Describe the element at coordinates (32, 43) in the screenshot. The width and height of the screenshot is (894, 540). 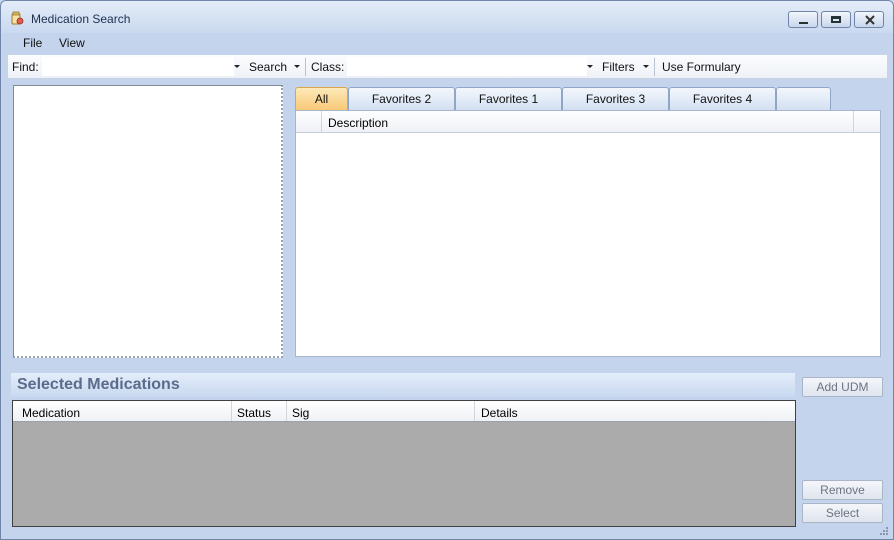
I see `menu-file: File` at that location.